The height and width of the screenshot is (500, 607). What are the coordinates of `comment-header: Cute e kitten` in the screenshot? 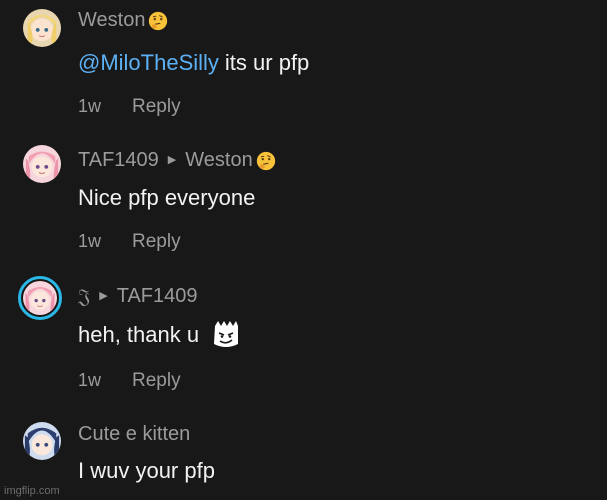 It's located at (134, 434).